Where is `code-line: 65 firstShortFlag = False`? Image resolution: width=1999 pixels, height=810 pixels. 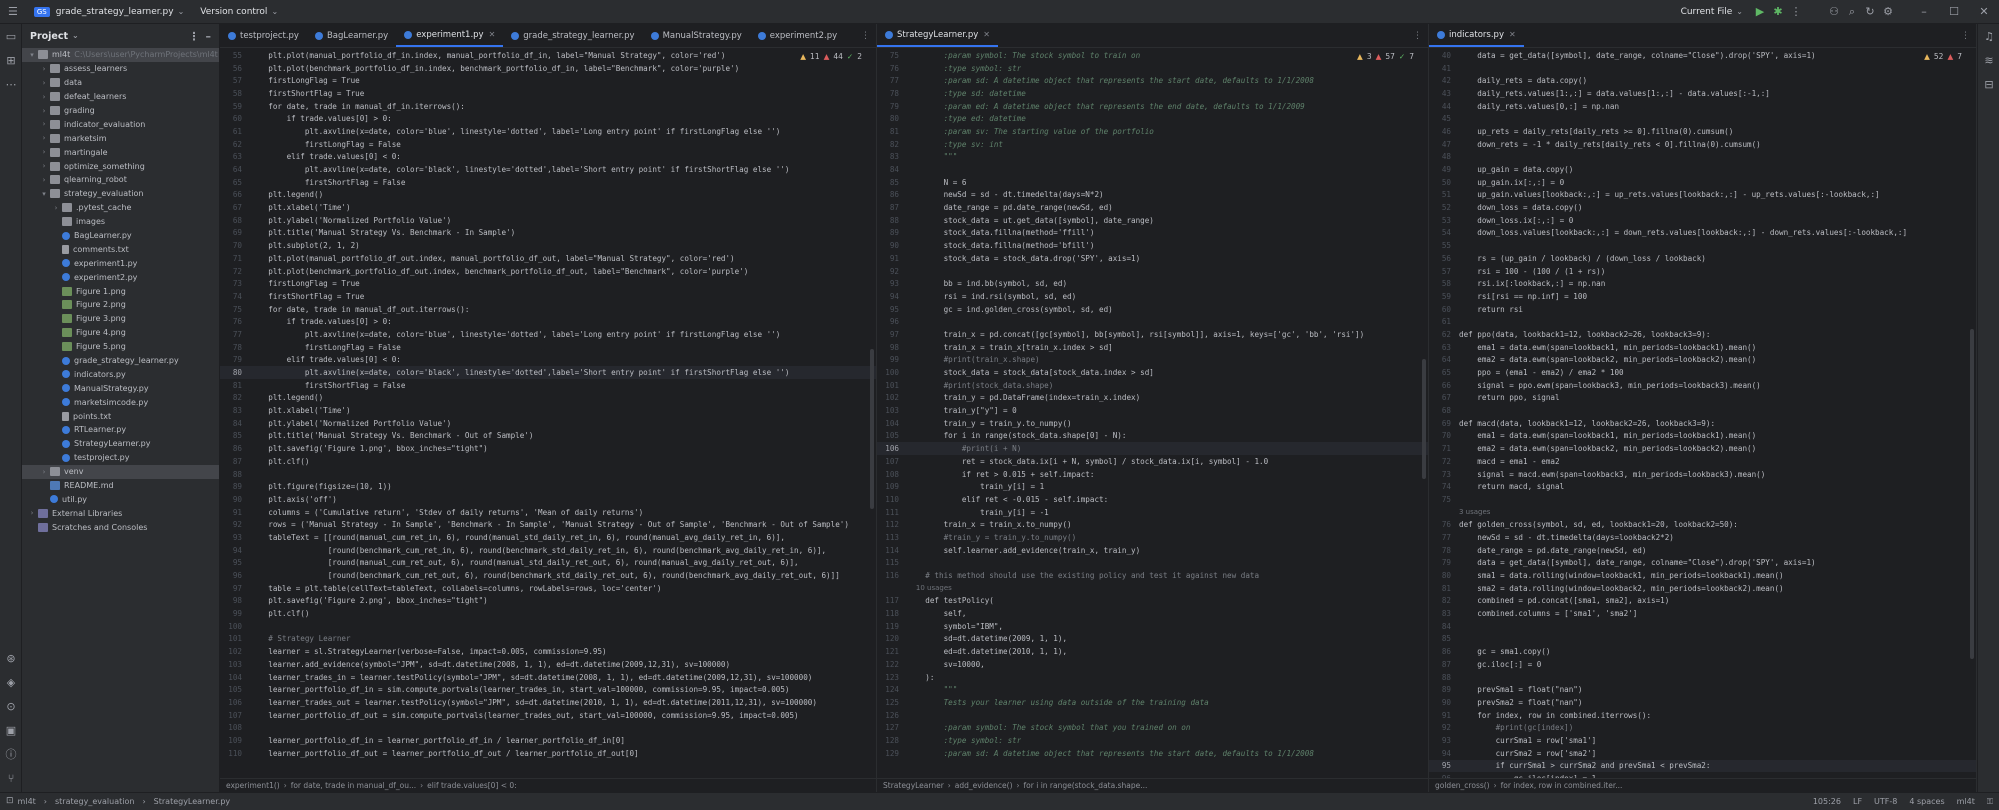 code-line: 65 firstShortFlag = False is located at coordinates (548, 182).